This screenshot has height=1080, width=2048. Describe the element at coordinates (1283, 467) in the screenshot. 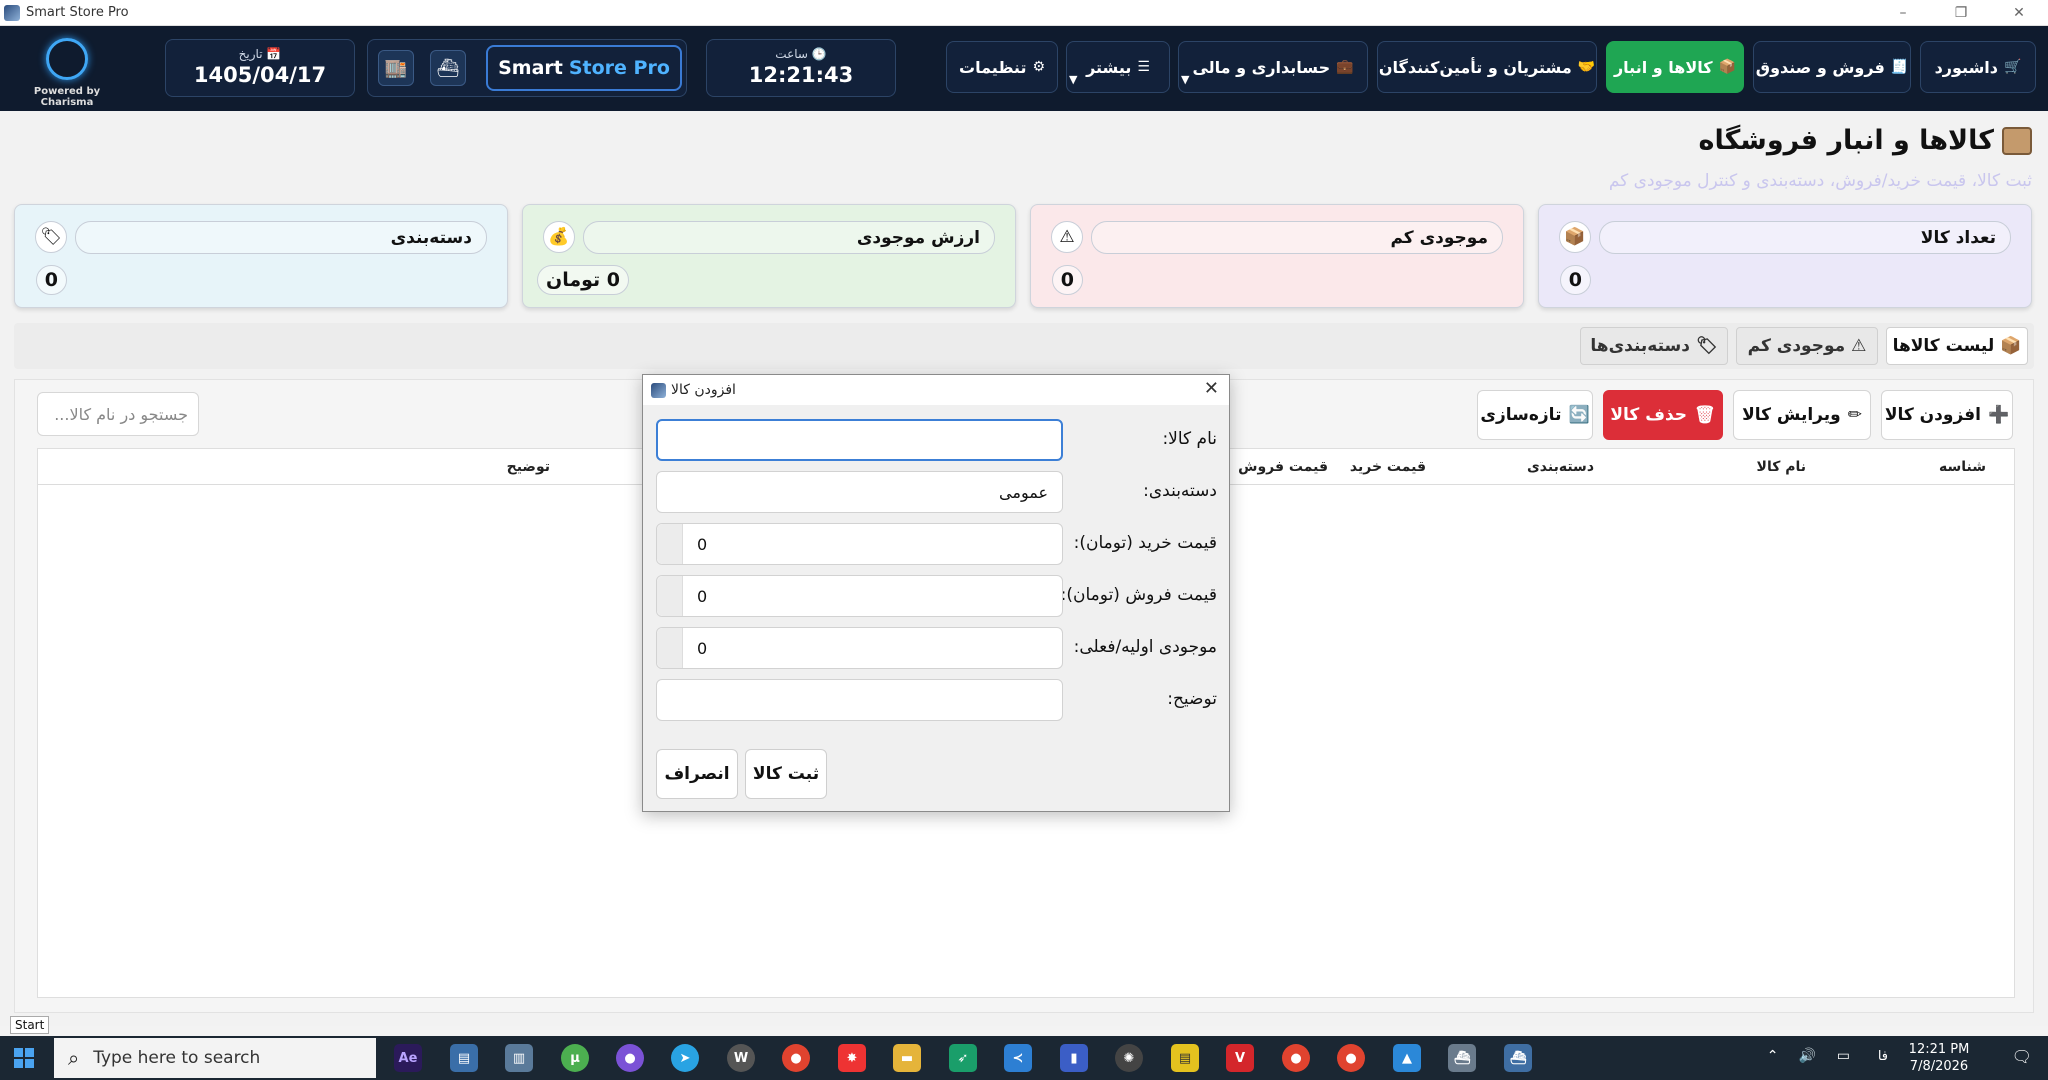

I see `column-header-sell-price: قیمت فروش` at that location.